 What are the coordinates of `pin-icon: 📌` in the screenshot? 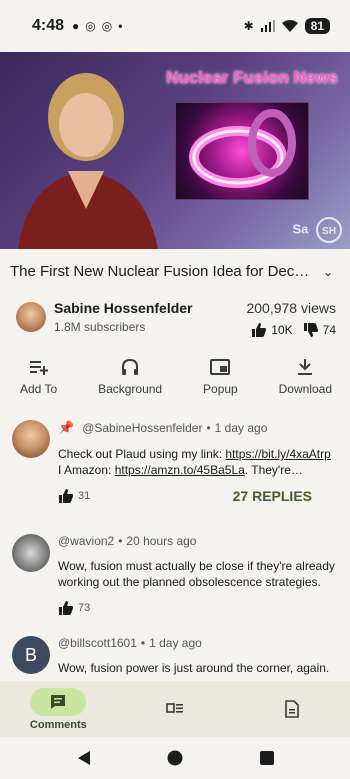 It's located at (66, 427).